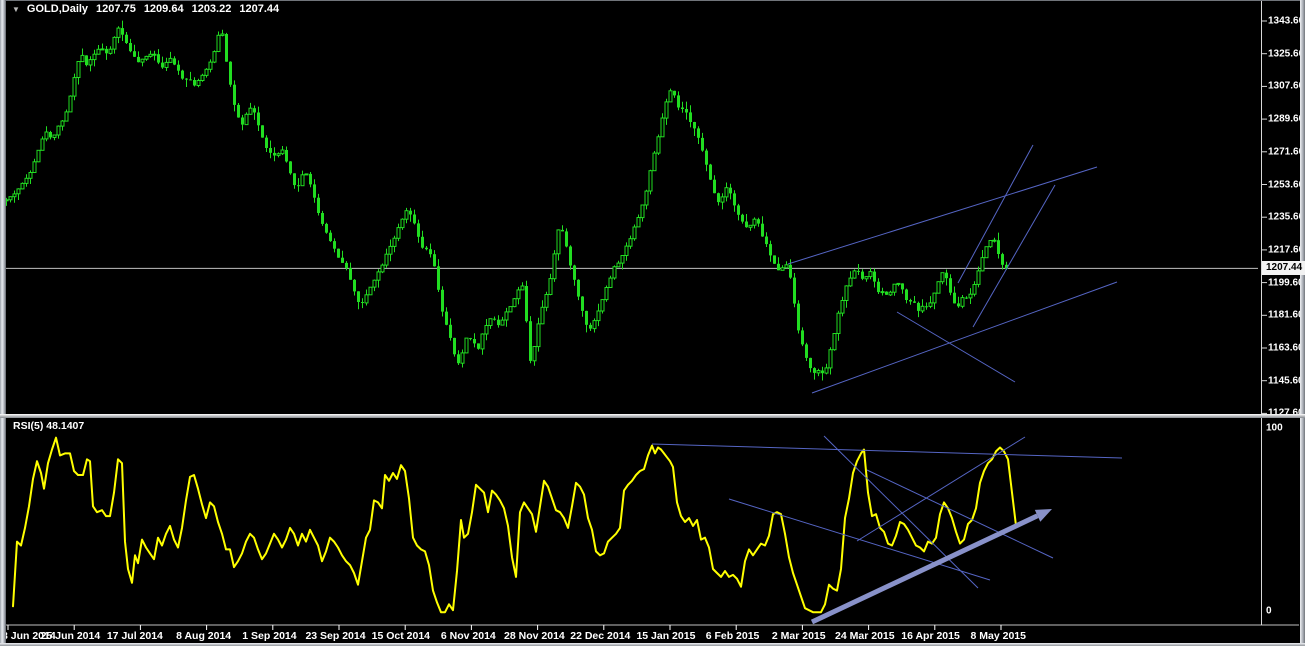 This screenshot has width=1305, height=646. What do you see at coordinates (1283, 268) in the screenshot?
I see `current-price-badge: 1207.44` at bounding box center [1283, 268].